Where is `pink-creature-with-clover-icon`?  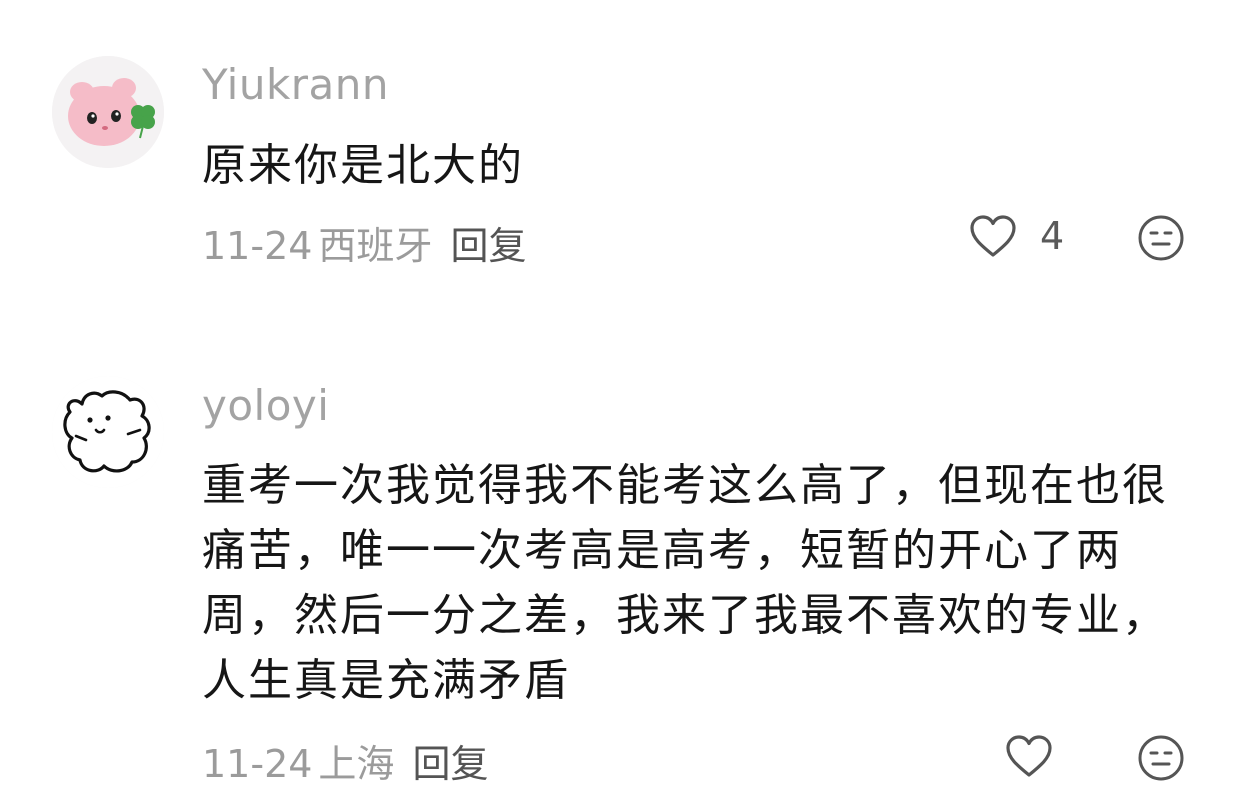 pink-creature-with-clover-icon is located at coordinates (108, 112).